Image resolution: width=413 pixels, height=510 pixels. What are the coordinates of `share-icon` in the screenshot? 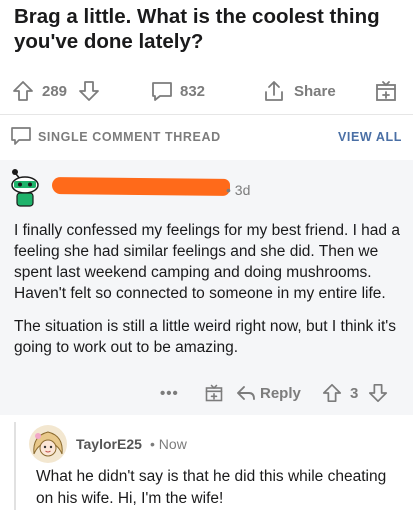 It's located at (274, 91).